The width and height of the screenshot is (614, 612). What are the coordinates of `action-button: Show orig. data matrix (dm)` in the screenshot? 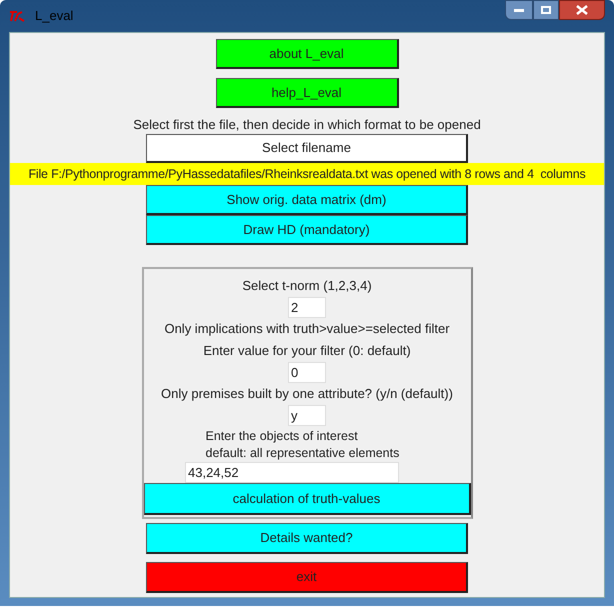 It's located at (307, 200).